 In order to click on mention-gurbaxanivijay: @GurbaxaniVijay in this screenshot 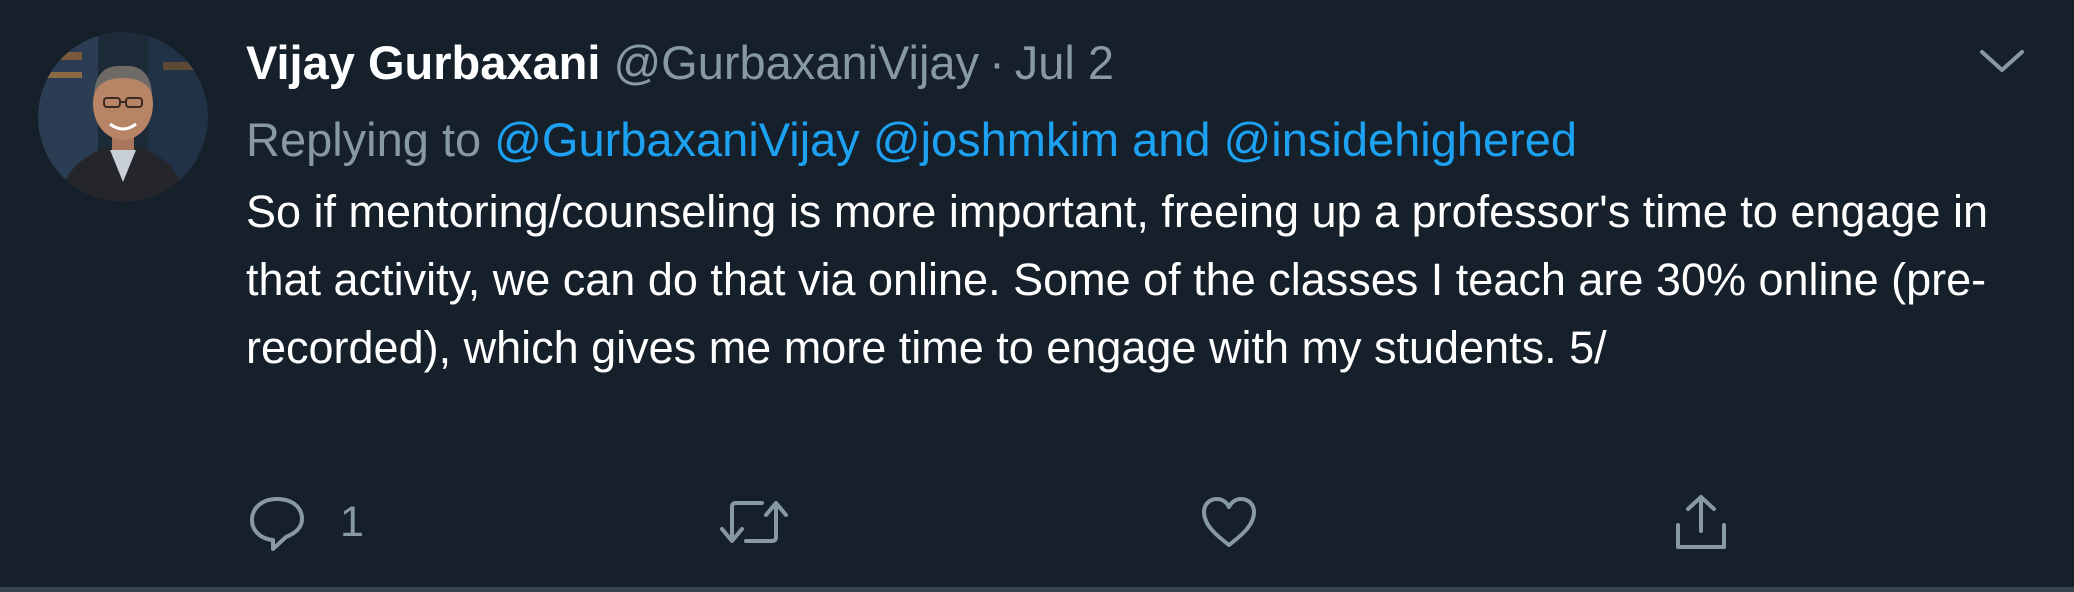, I will do `click(677, 139)`.